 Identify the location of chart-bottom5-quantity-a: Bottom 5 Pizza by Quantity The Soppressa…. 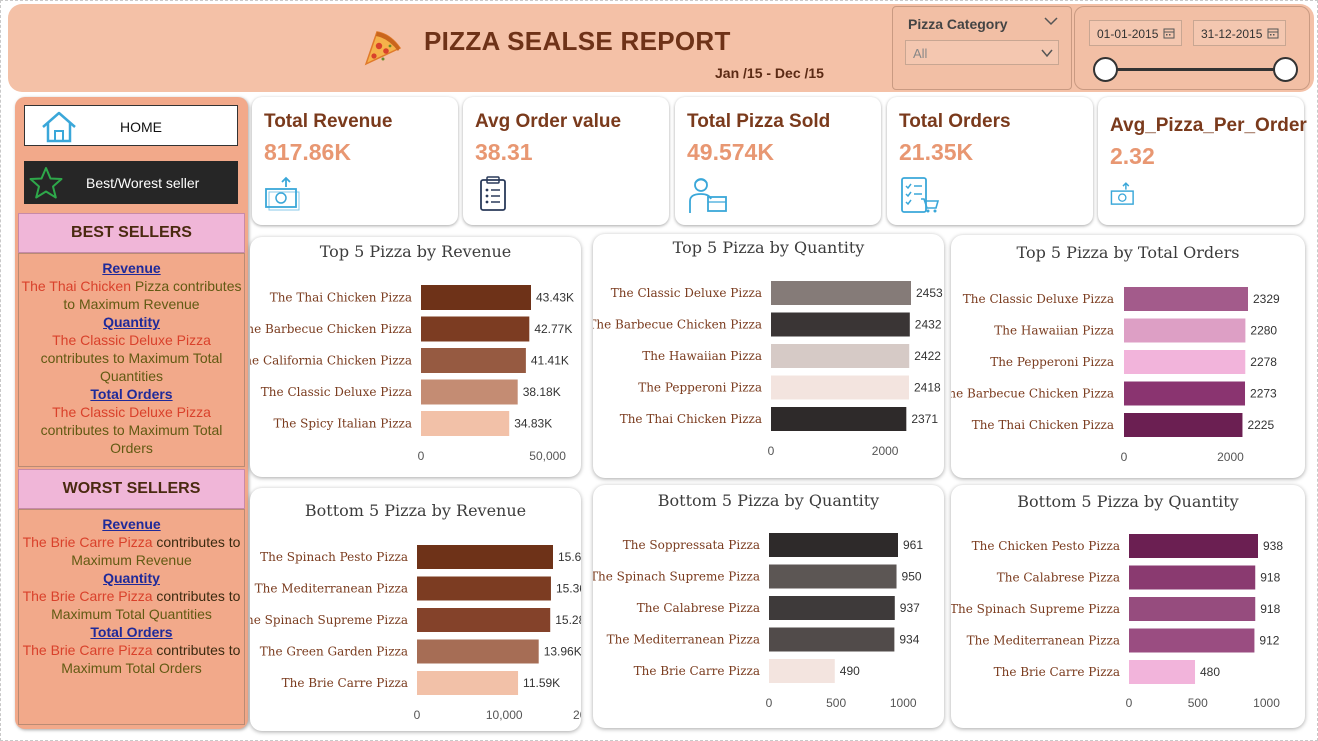
(768, 606).